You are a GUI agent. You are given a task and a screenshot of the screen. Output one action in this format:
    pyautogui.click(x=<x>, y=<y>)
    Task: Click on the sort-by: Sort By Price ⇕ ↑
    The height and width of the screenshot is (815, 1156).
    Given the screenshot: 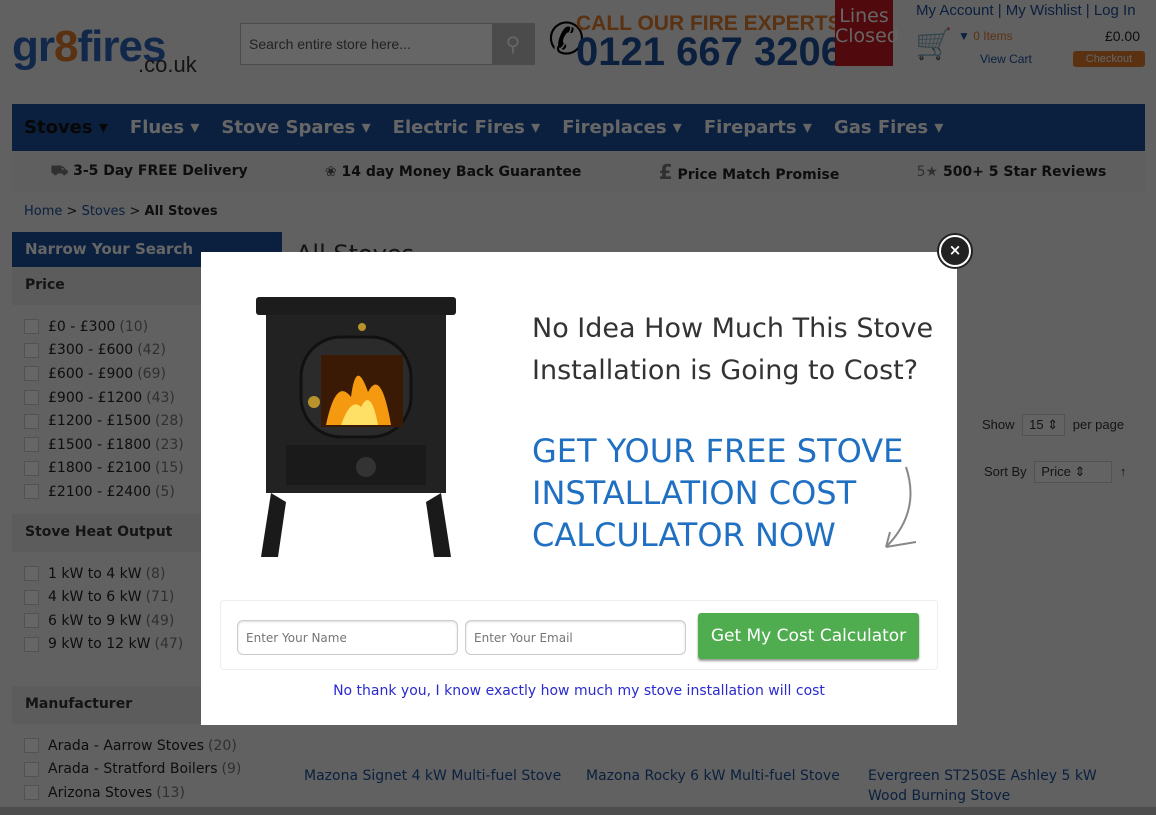 What is the action you would take?
    pyautogui.click(x=1055, y=472)
    